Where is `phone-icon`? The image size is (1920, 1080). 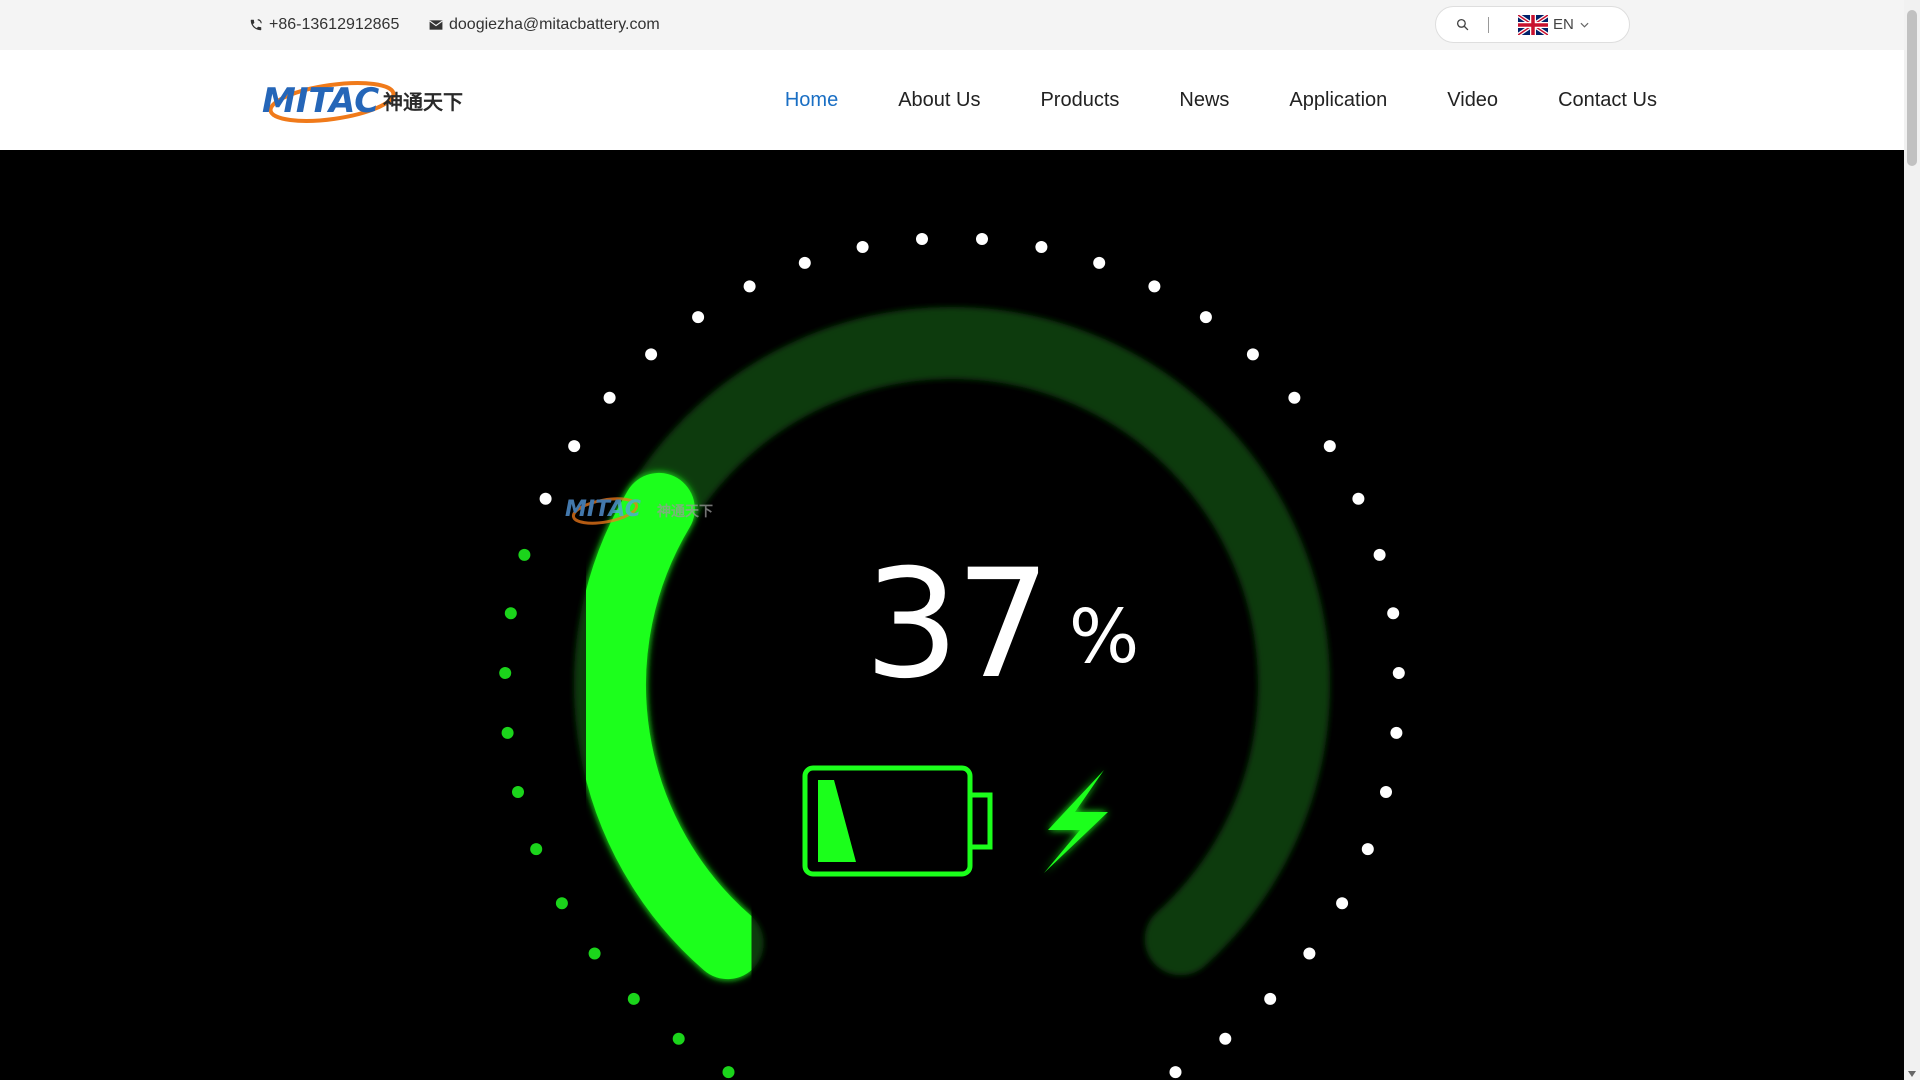 phone-icon is located at coordinates (256, 25).